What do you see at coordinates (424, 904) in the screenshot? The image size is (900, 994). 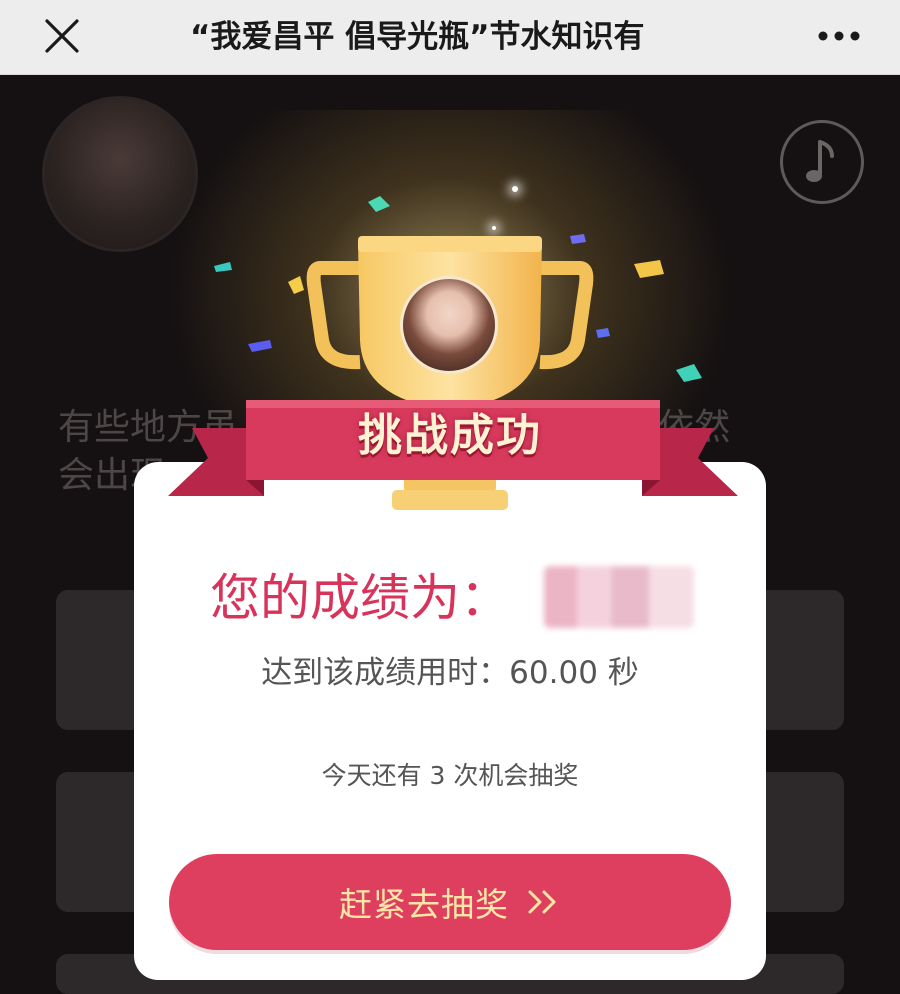 I see `go-lottery-label: 赶紧去抽奖` at bounding box center [424, 904].